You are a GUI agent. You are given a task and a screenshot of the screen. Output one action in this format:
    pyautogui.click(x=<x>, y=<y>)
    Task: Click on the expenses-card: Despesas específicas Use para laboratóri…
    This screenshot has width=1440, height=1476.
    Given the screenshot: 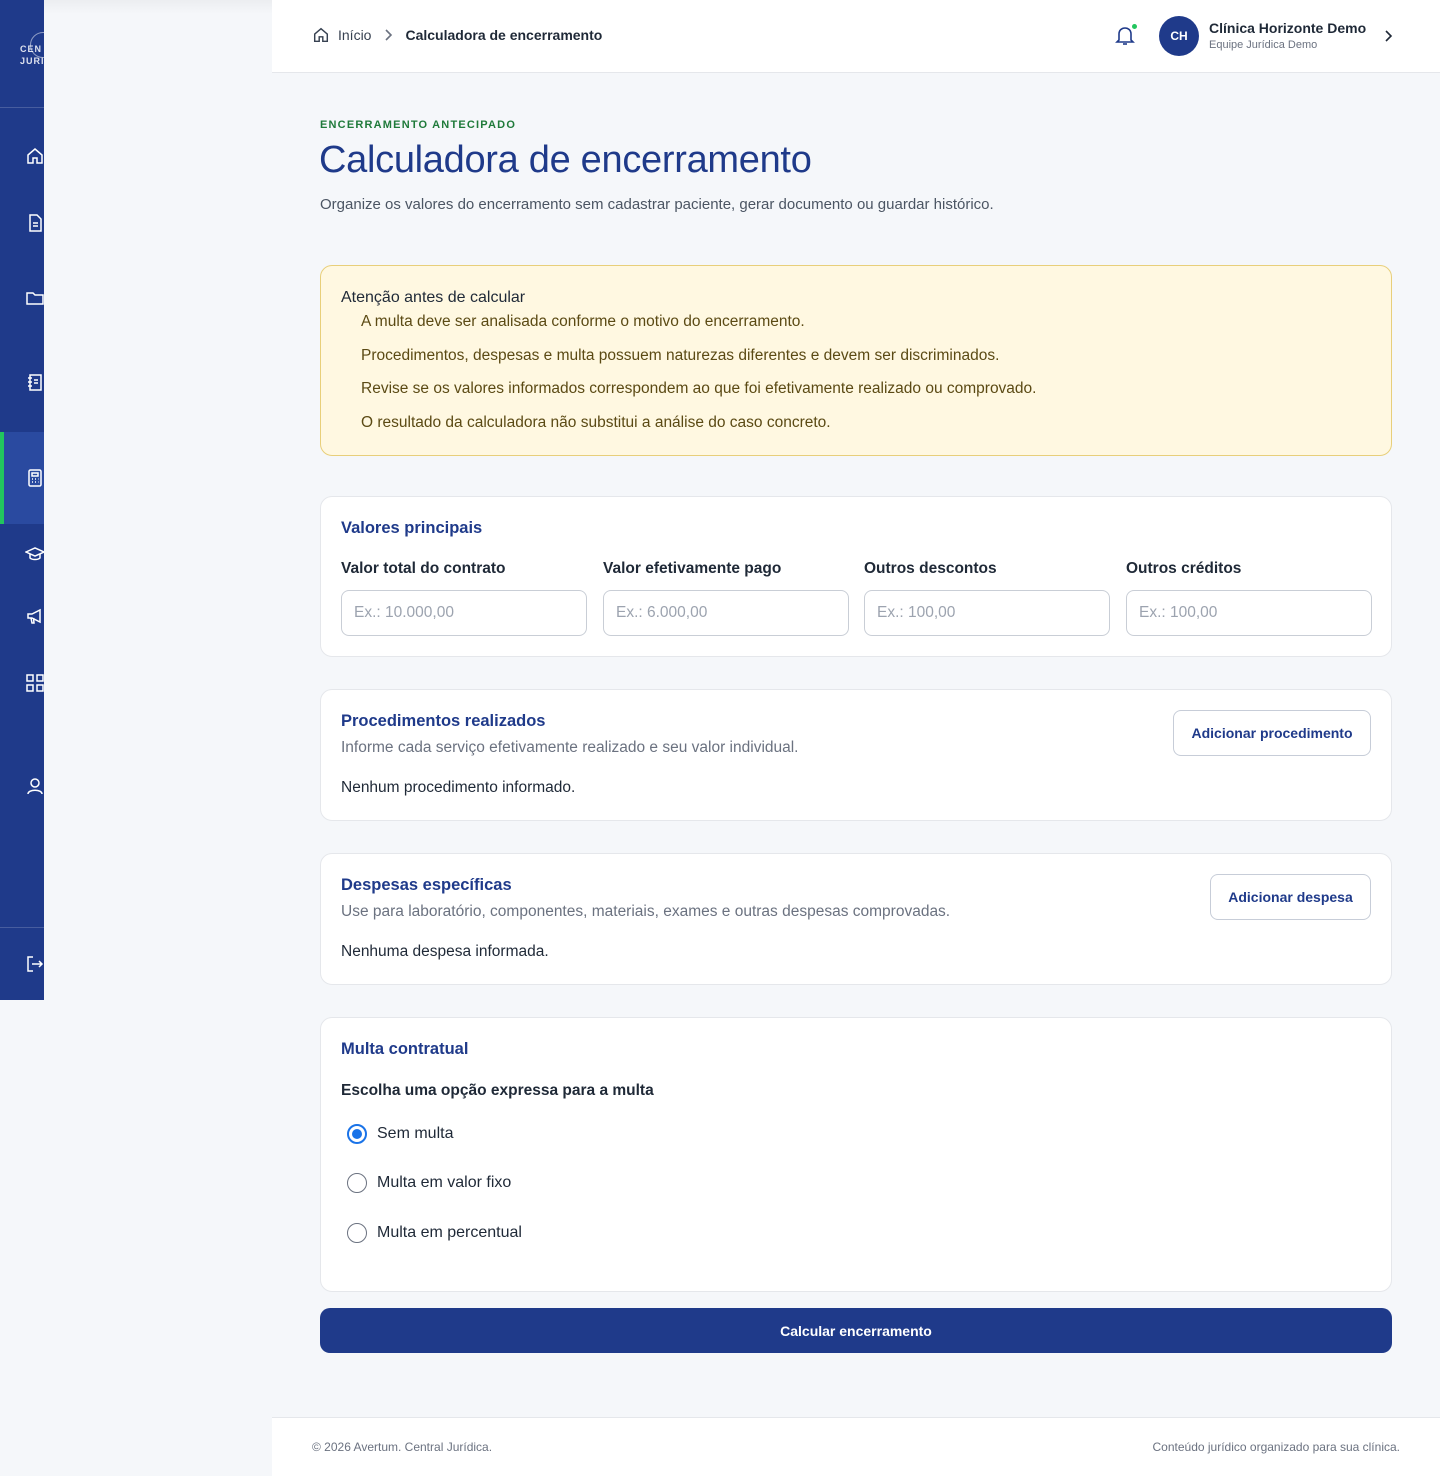 What is the action you would take?
    pyautogui.click(x=856, y=919)
    